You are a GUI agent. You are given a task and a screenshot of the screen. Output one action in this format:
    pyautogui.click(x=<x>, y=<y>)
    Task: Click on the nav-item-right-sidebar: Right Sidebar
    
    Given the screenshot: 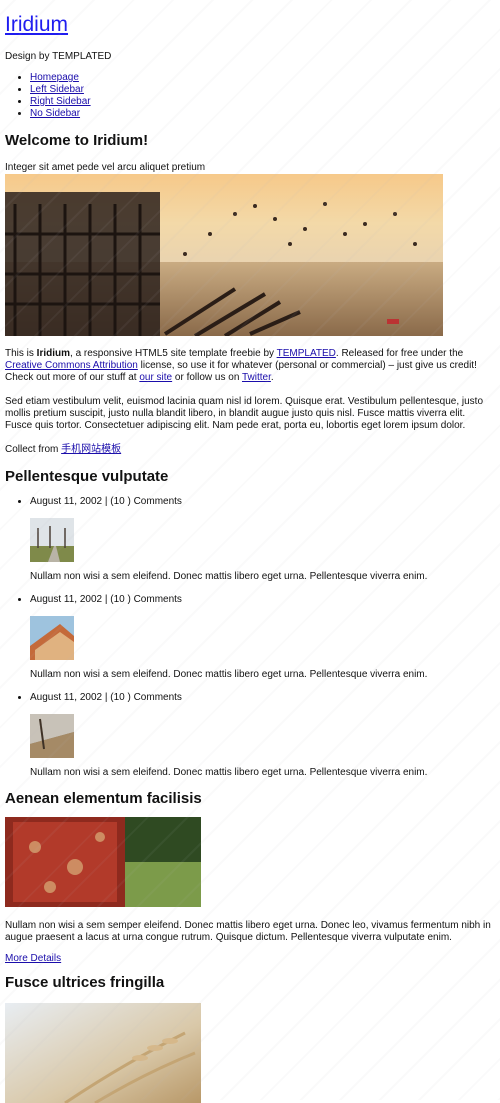 What is the action you would take?
    pyautogui.click(x=262, y=102)
    